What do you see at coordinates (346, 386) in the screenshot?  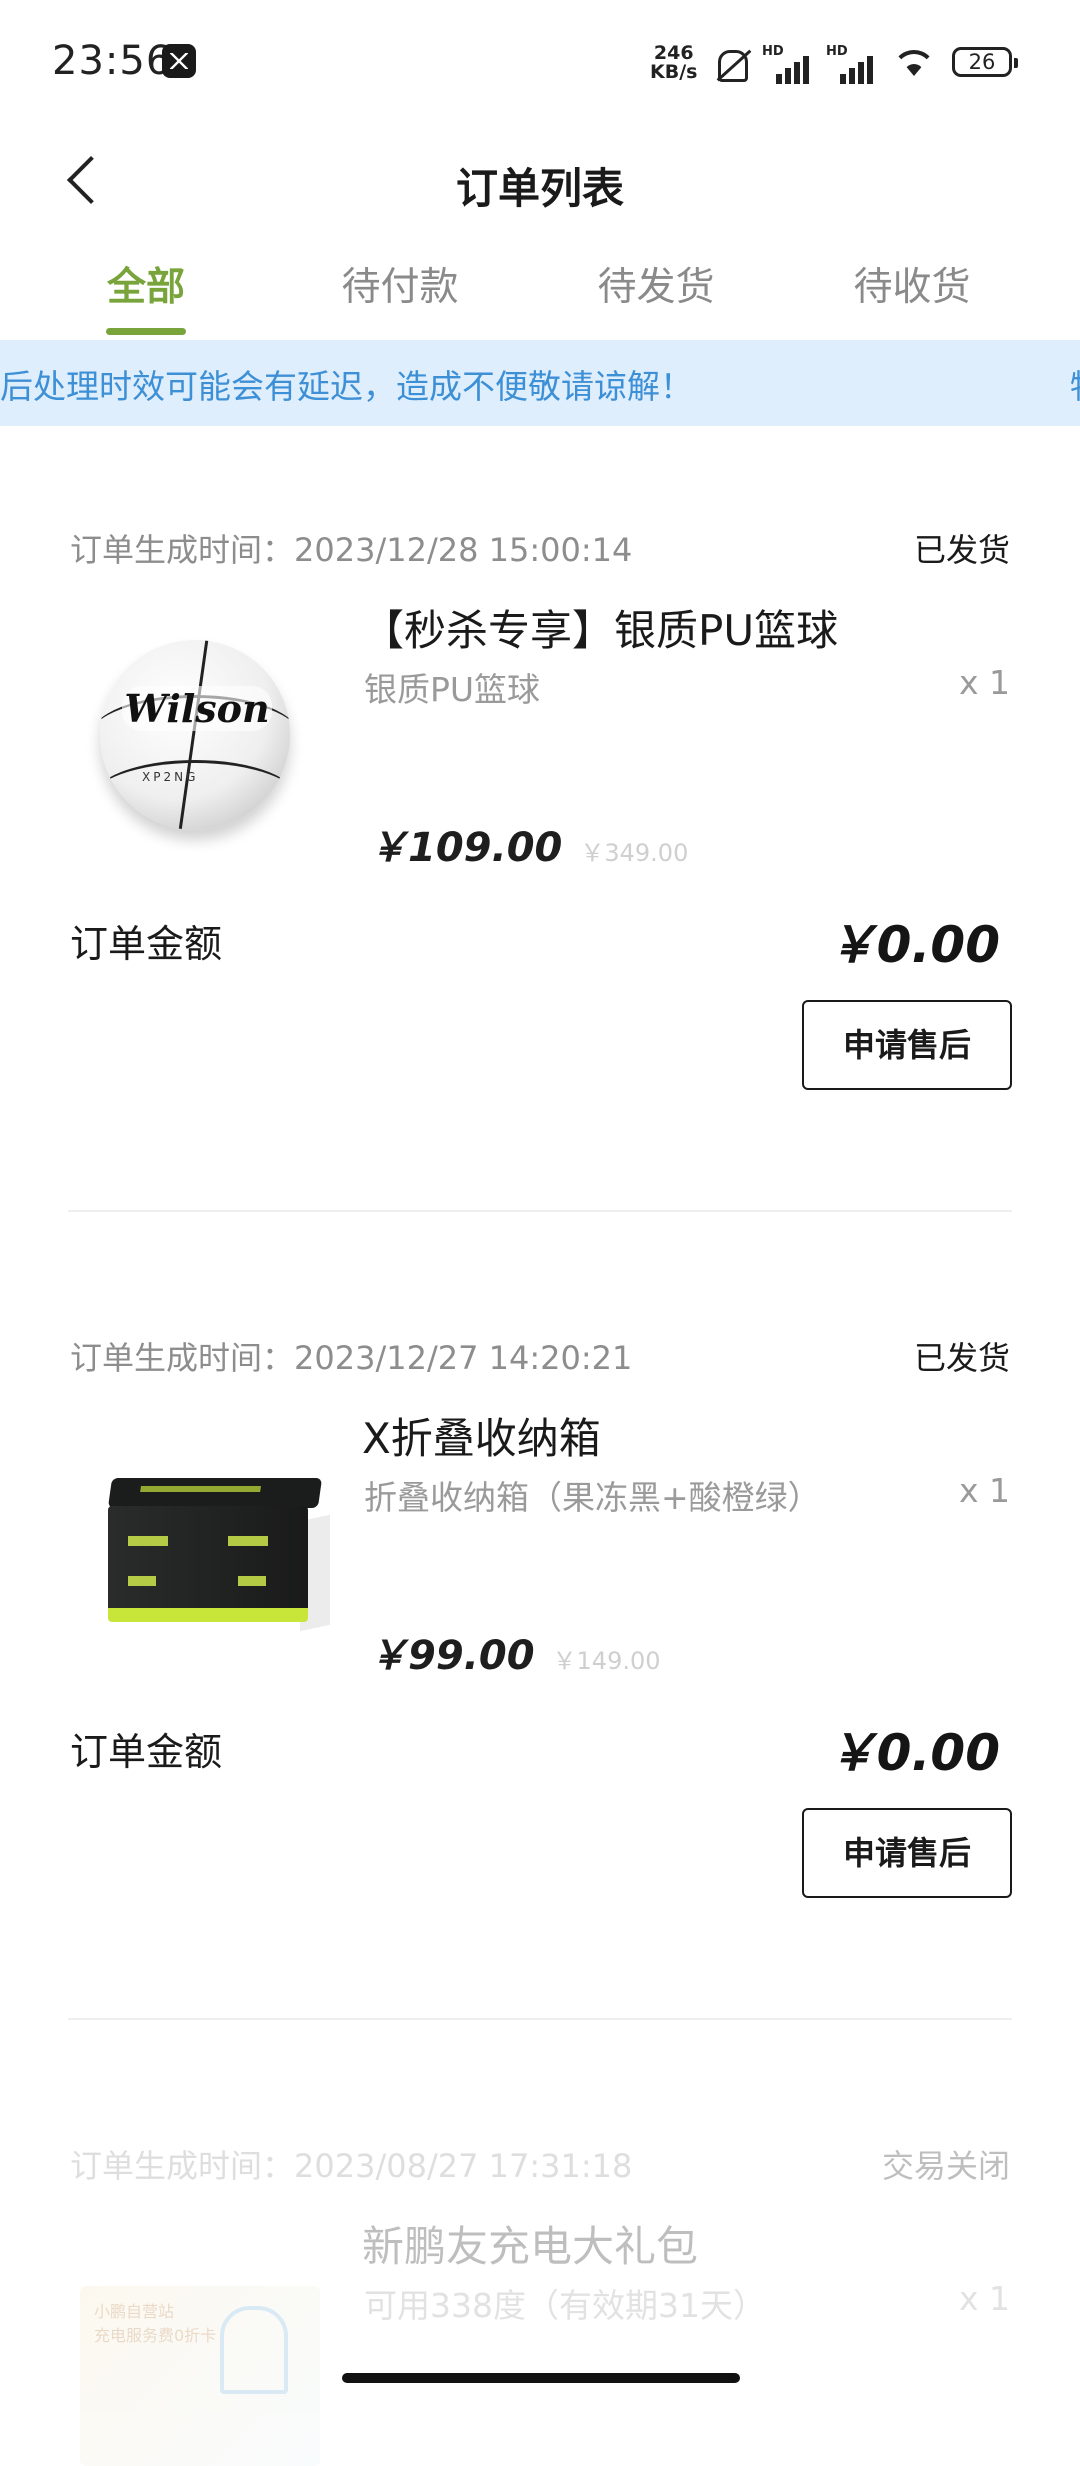 I see `notice-text: 后处理时效可能会有延迟，造成不便敬请谅解！` at bounding box center [346, 386].